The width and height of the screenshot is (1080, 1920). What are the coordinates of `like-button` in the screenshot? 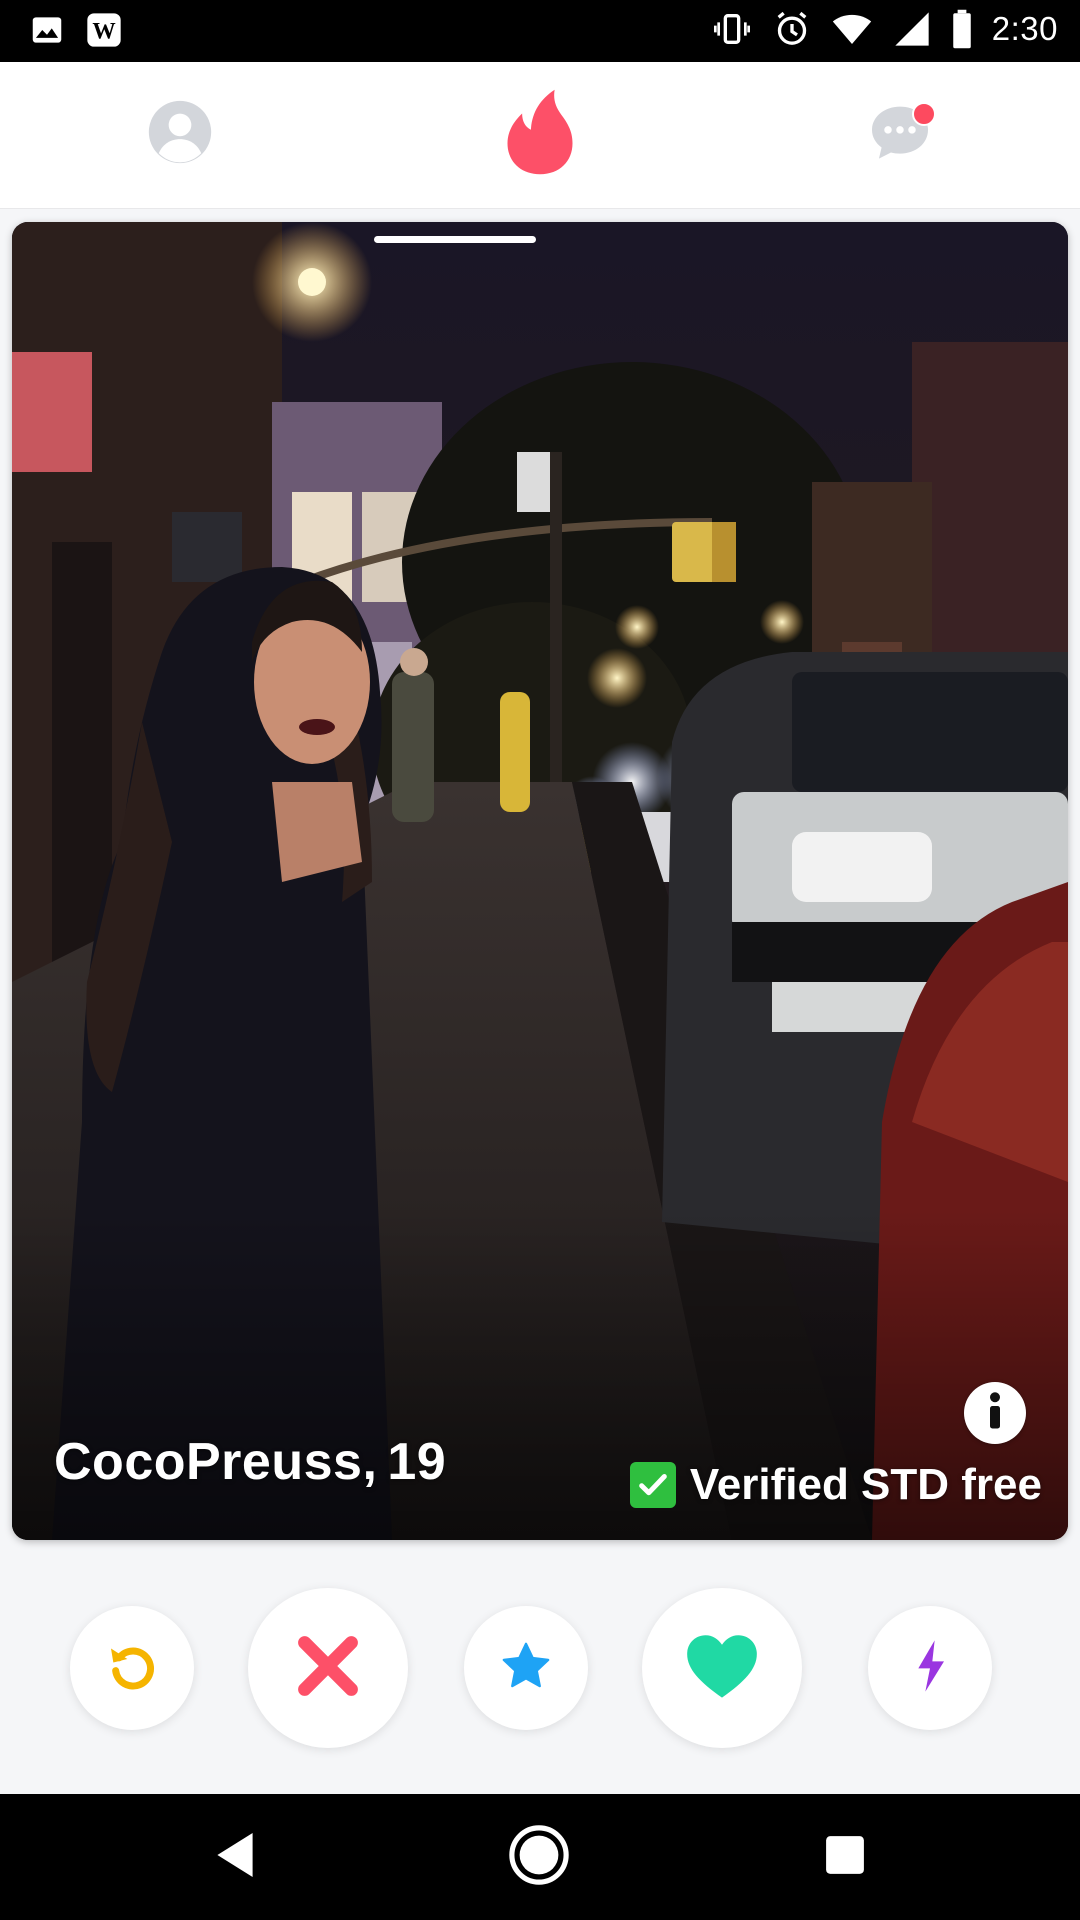 It's located at (722, 1668).